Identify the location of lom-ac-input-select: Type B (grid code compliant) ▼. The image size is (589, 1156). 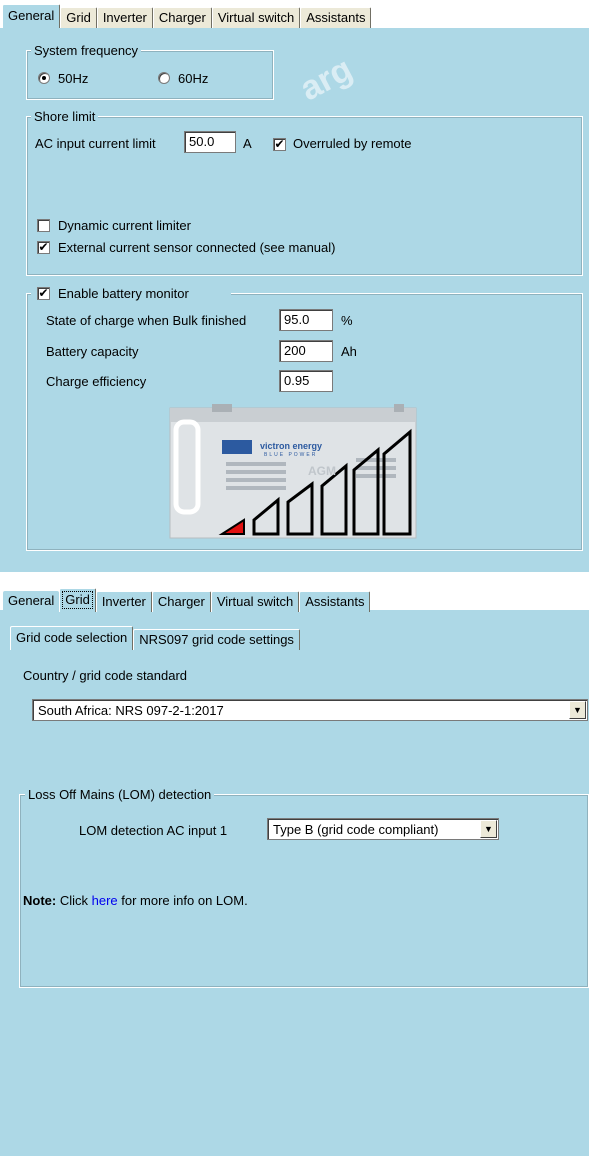
(383, 829).